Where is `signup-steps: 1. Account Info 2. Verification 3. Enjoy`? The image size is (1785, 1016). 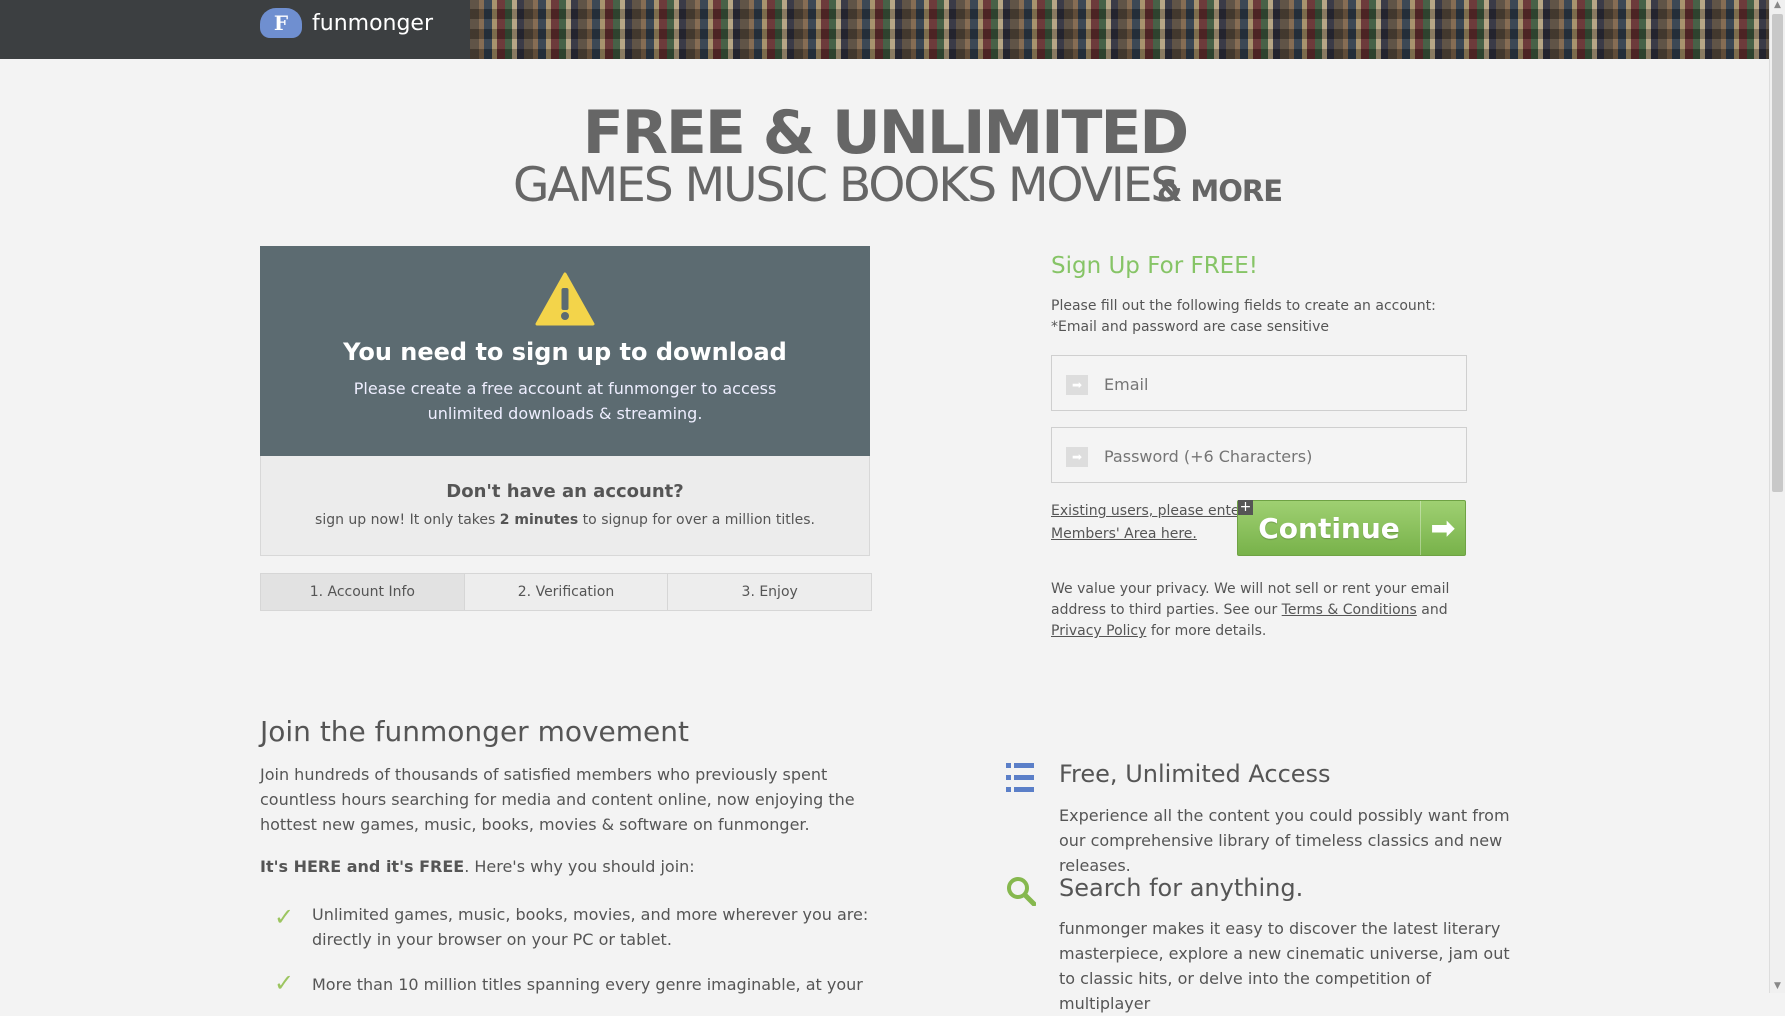 signup-steps: 1. Account Info 2. Verification 3. Enjoy is located at coordinates (566, 592).